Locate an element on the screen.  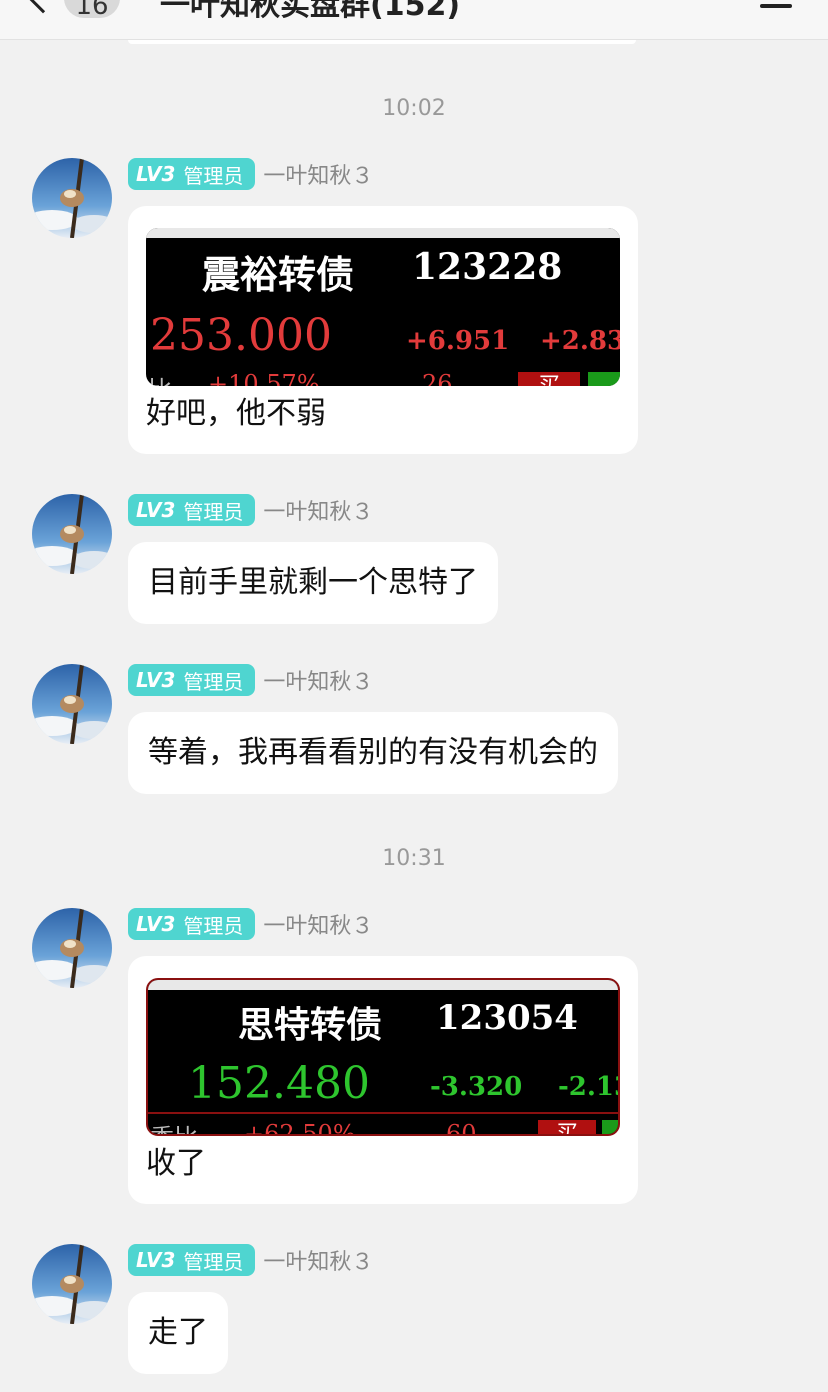
quote-change: -3.320 is located at coordinates (476, 1087).